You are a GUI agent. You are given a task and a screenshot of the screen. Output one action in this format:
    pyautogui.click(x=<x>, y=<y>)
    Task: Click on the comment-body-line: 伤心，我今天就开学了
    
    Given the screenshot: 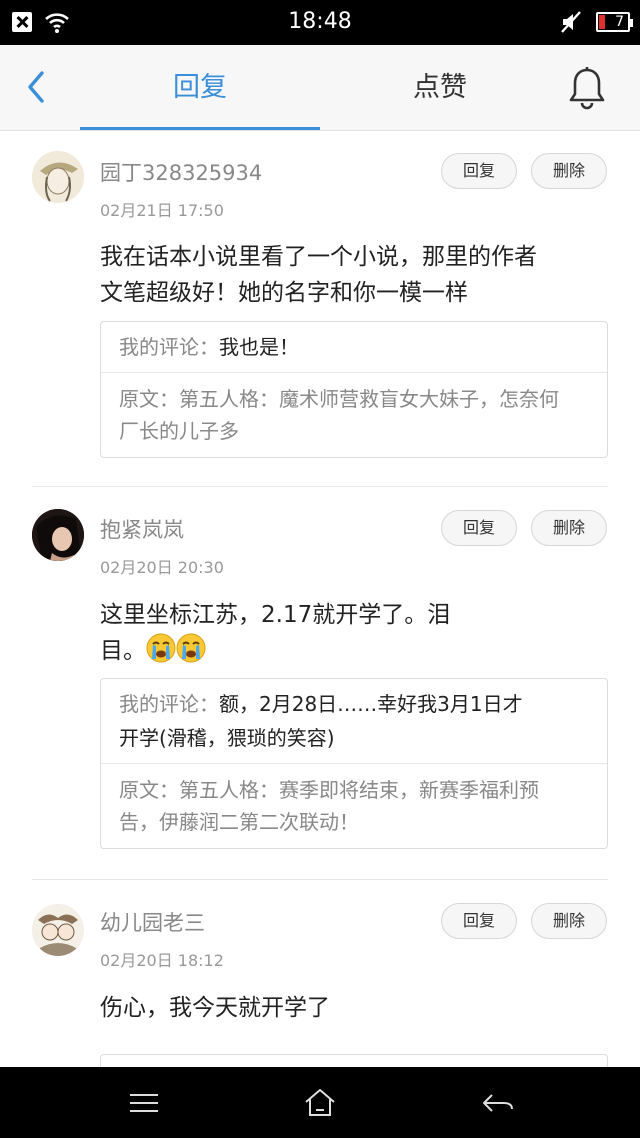 What is the action you would take?
    pyautogui.click(x=215, y=1008)
    